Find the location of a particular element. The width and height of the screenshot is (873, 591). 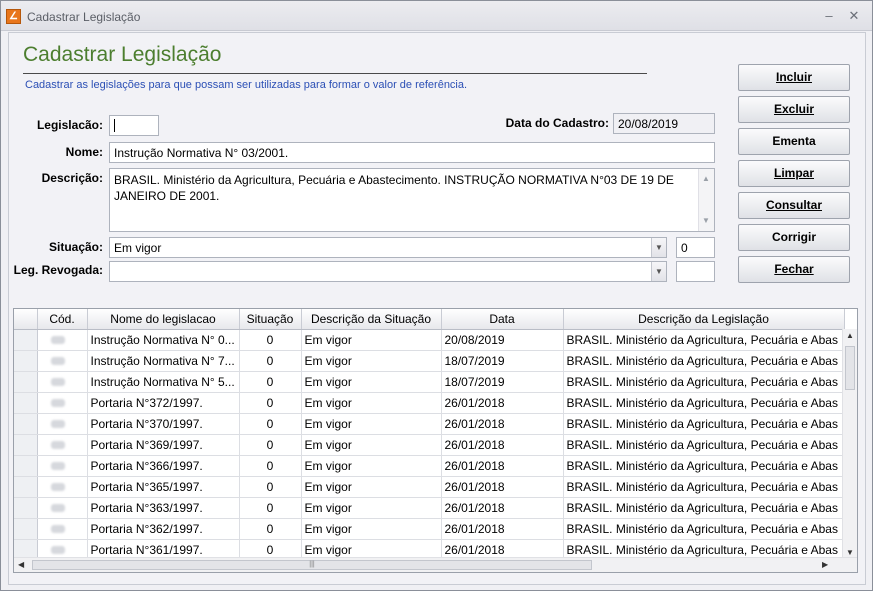

ementa-button: Ementa is located at coordinates (794, 141).